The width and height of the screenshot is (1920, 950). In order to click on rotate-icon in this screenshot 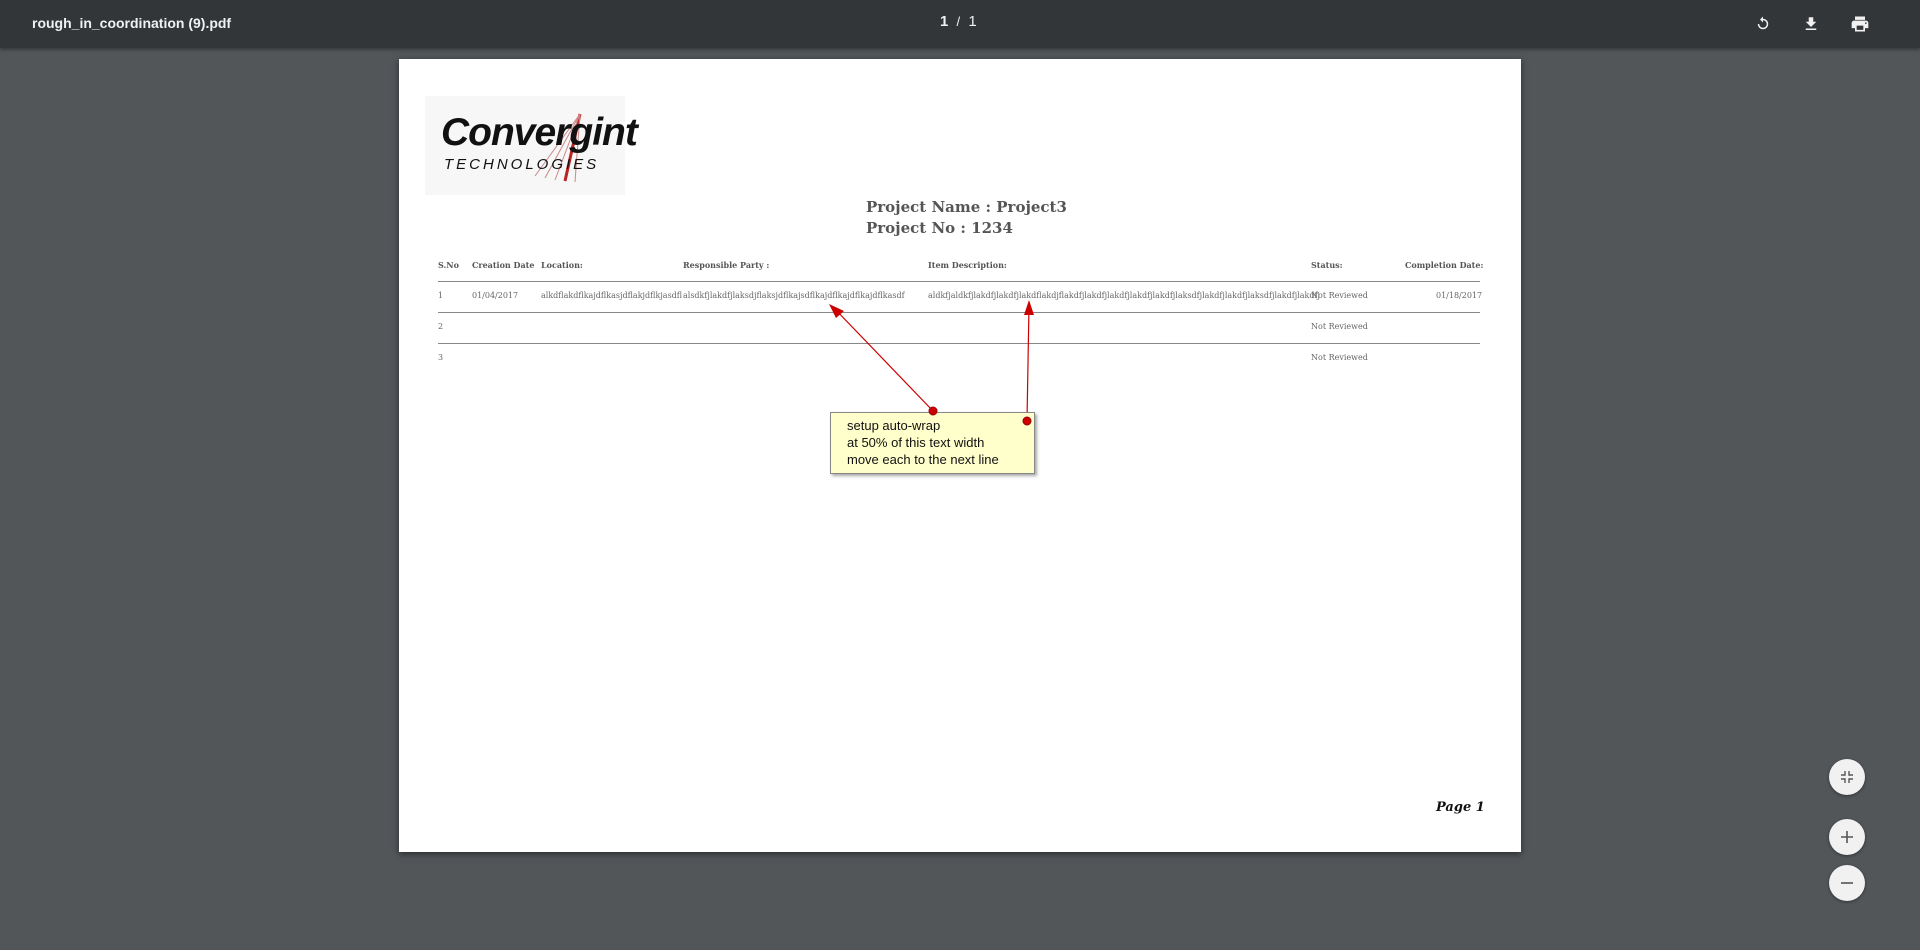, I will do `click(1763, 24)`.